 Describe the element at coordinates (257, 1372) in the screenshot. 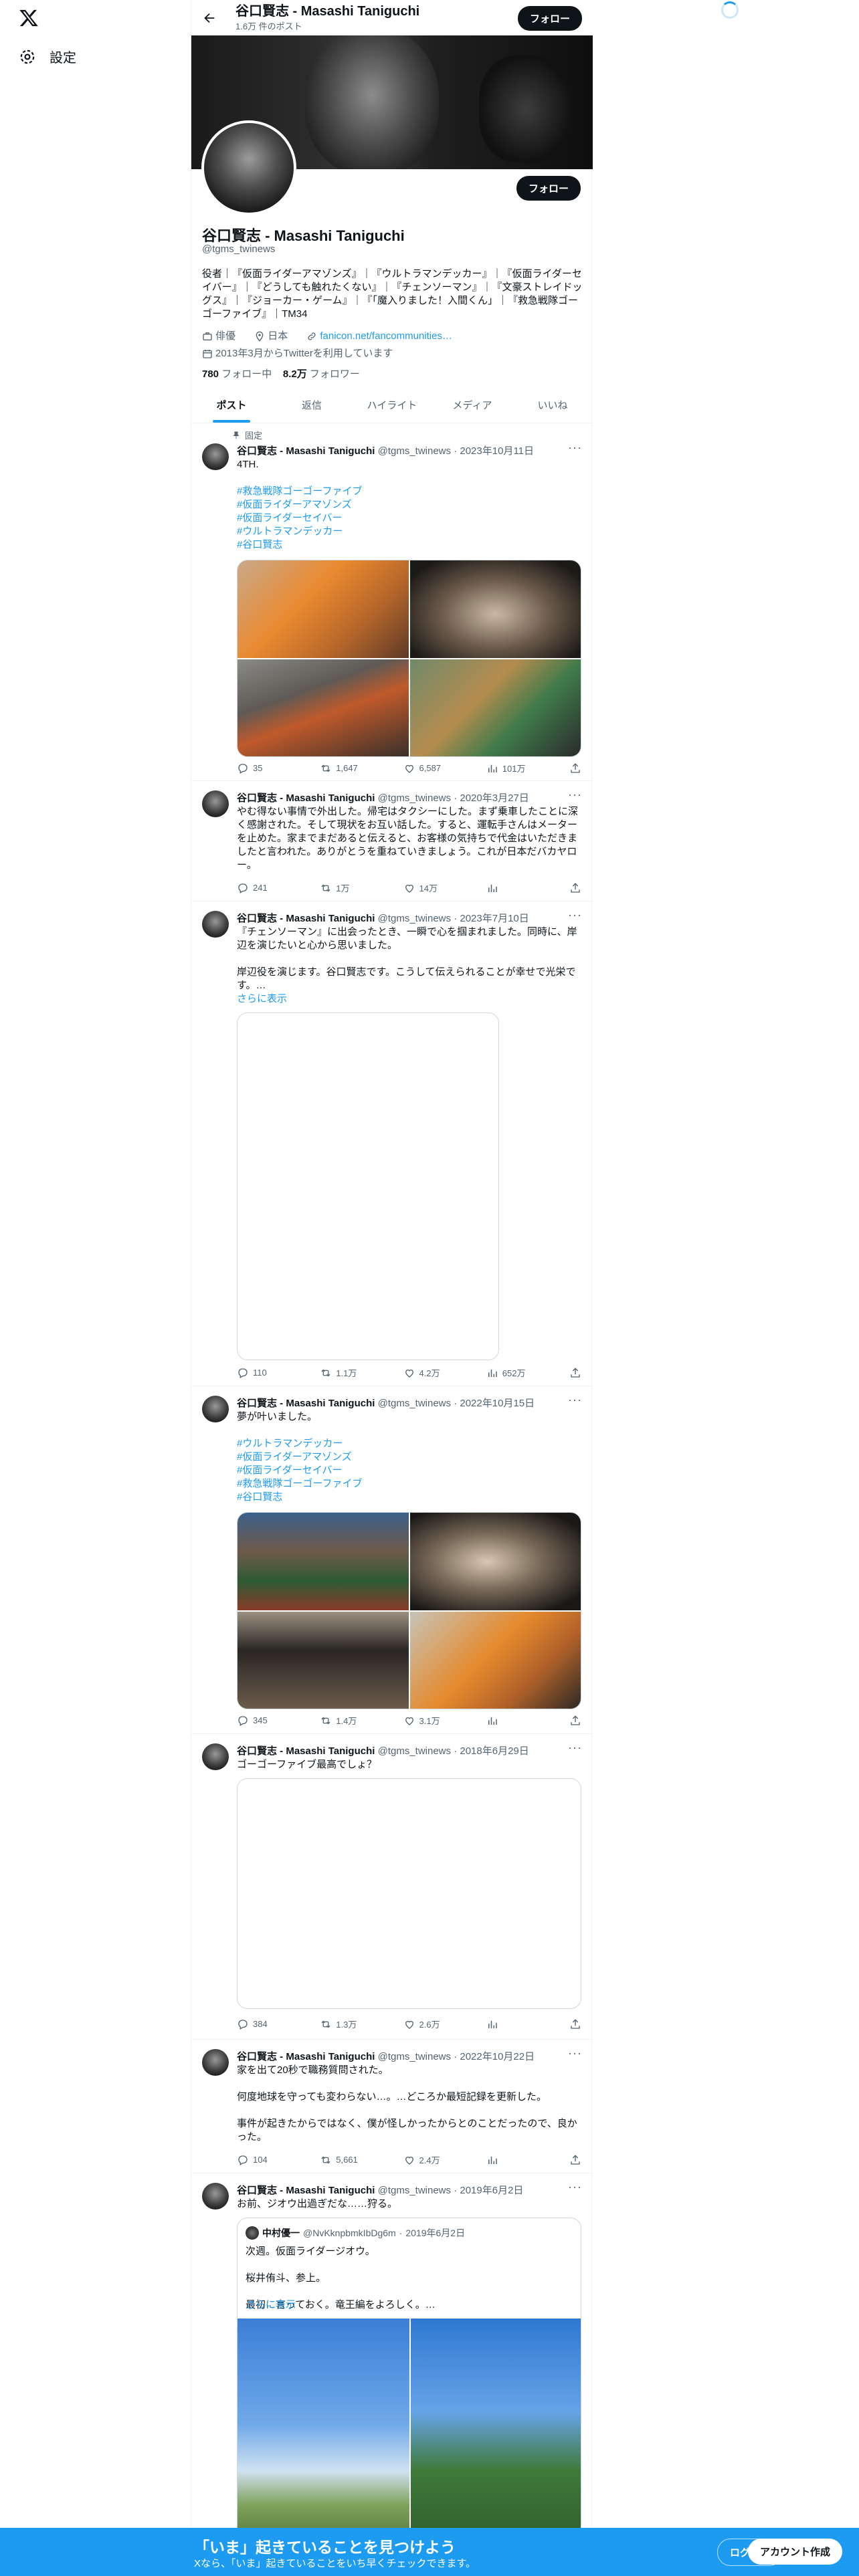

I see `reply-button: 110` at that location.